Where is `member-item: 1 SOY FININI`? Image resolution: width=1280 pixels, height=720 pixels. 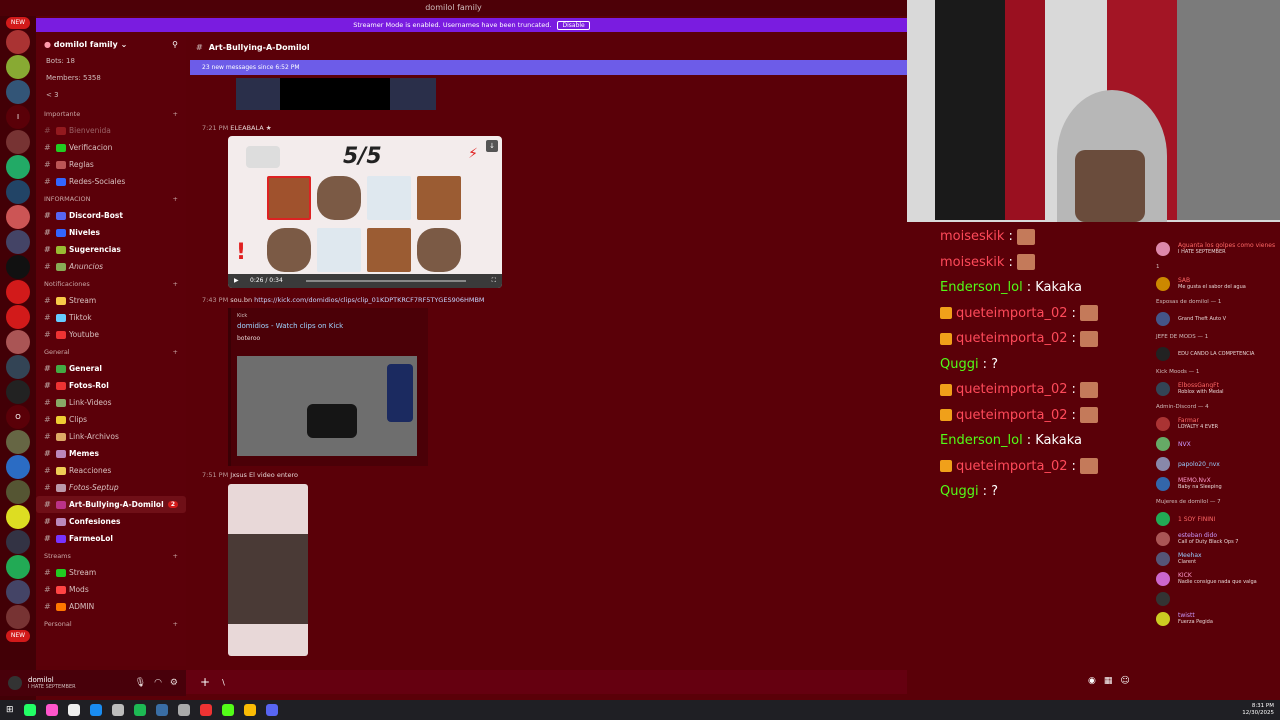 member-item: 1 SOY FININI is located at coordinates (1215, 519).